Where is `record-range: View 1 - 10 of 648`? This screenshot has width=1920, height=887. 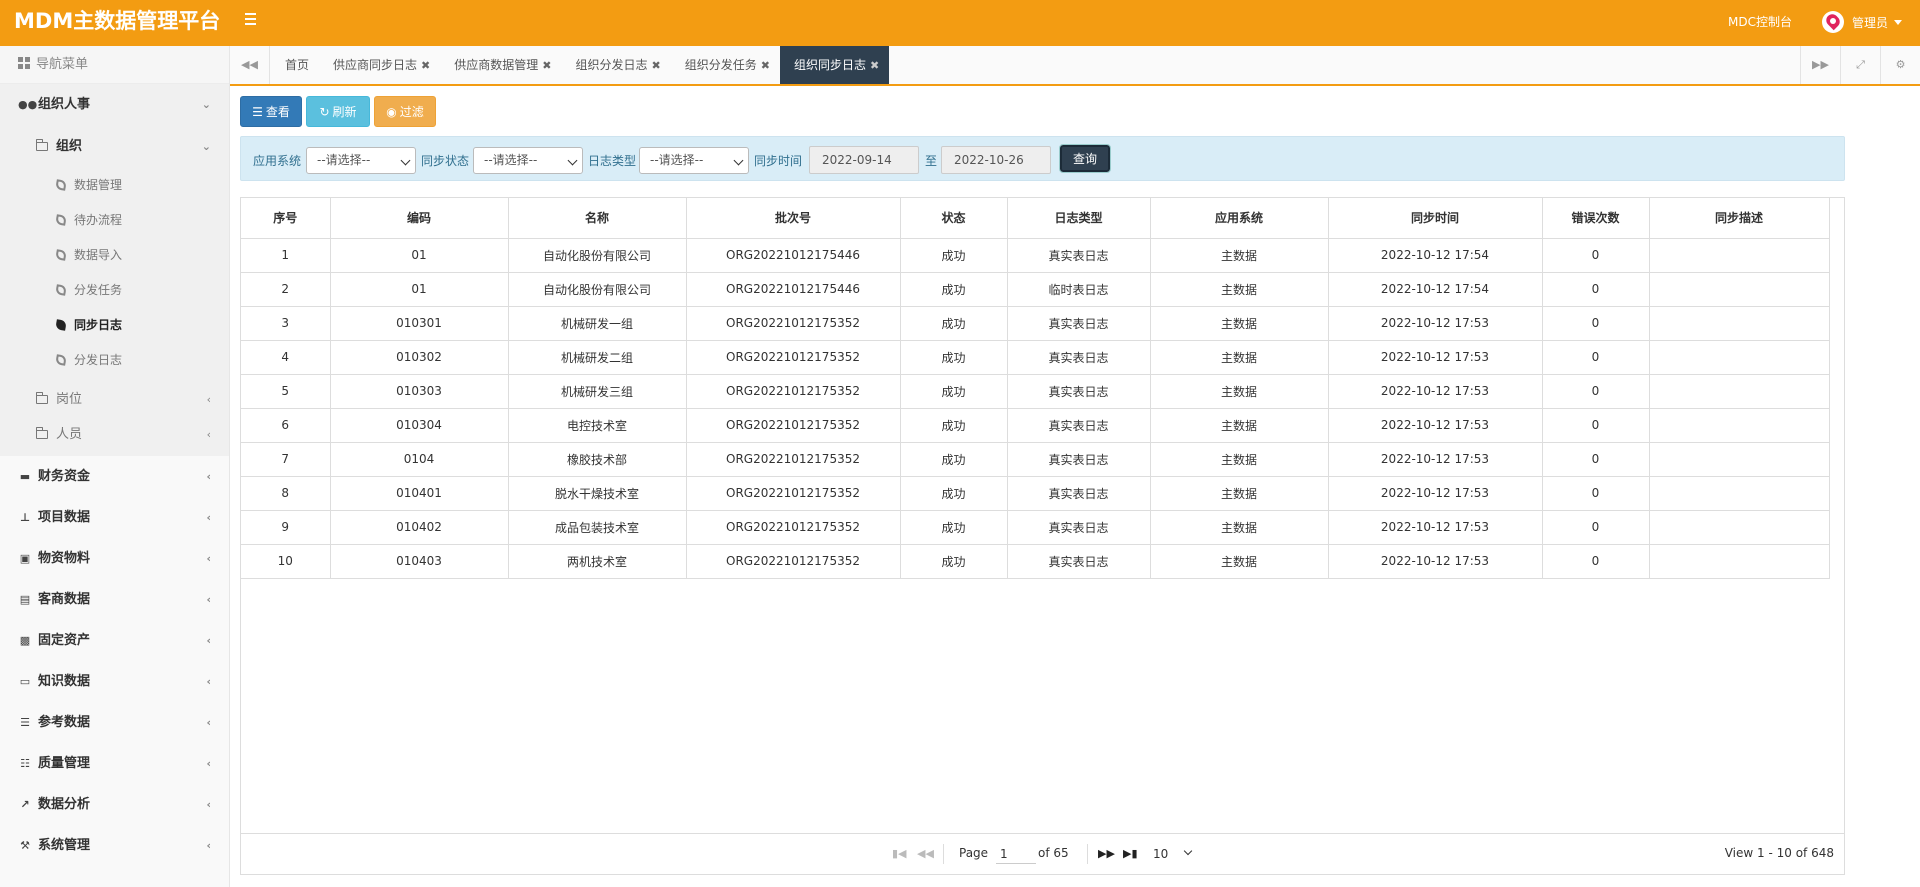
record-range: View 1 - 10 of 648 is located at coordinates (1779, 853).